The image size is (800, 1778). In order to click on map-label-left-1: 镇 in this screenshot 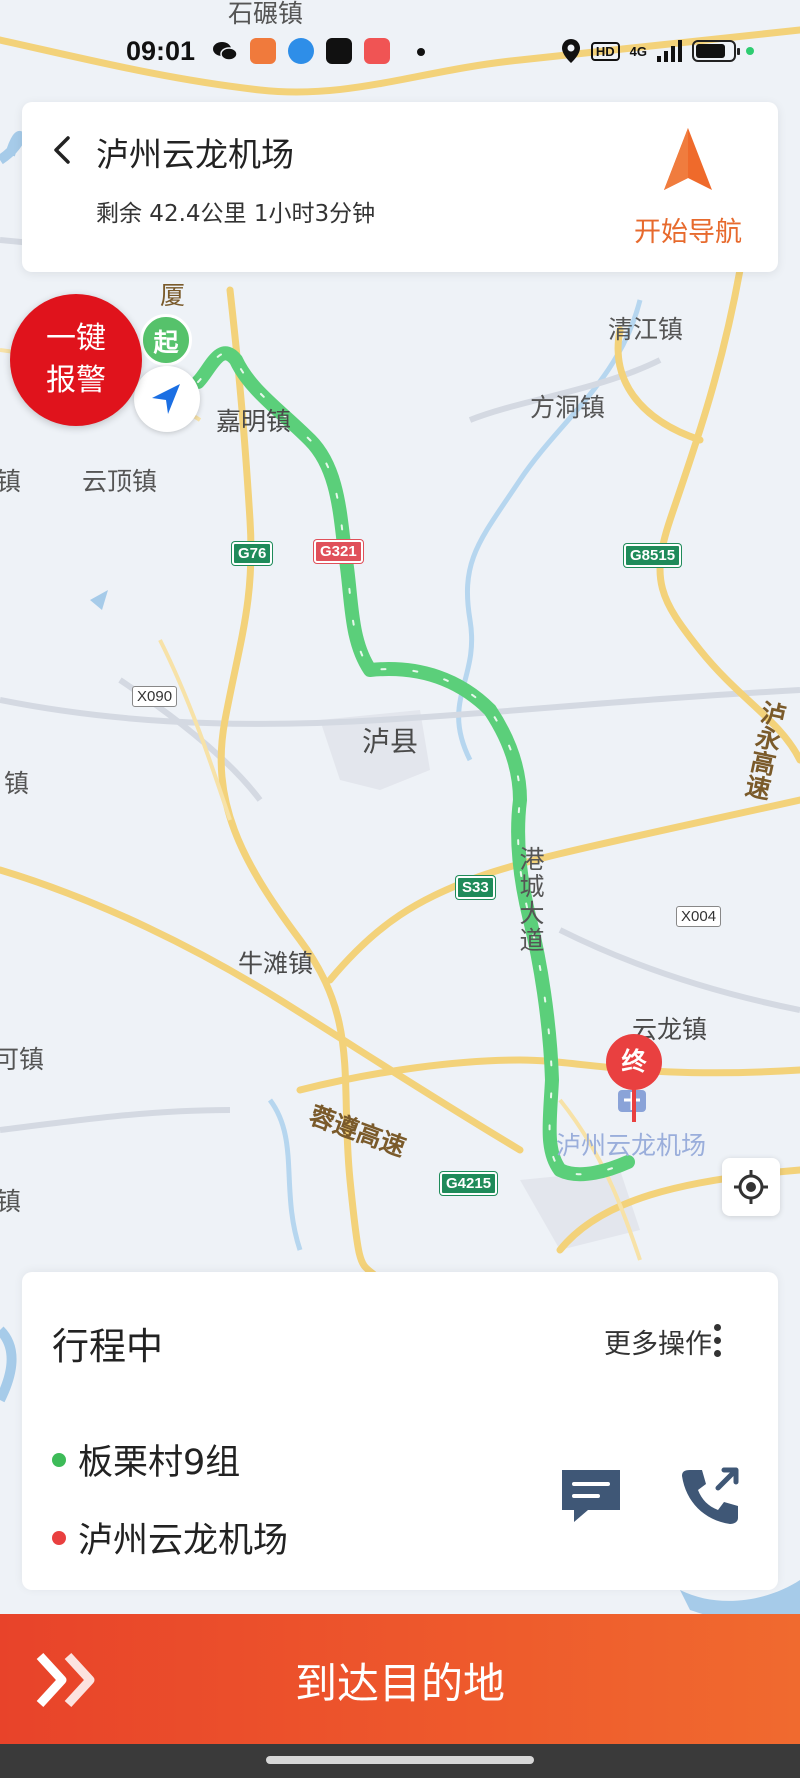, I will do `click(11, 481)`.